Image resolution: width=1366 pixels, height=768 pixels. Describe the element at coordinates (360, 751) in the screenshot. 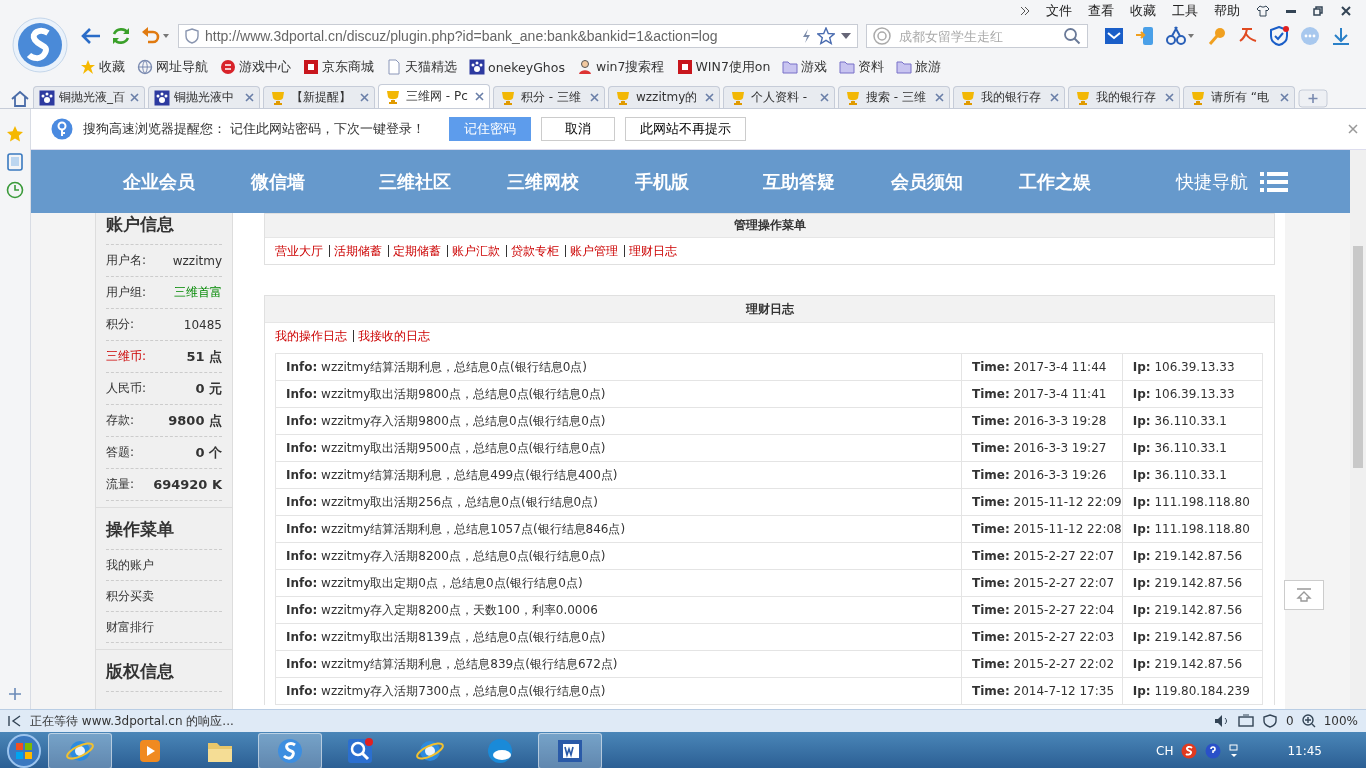

I see `magnifier-icon` at that location.